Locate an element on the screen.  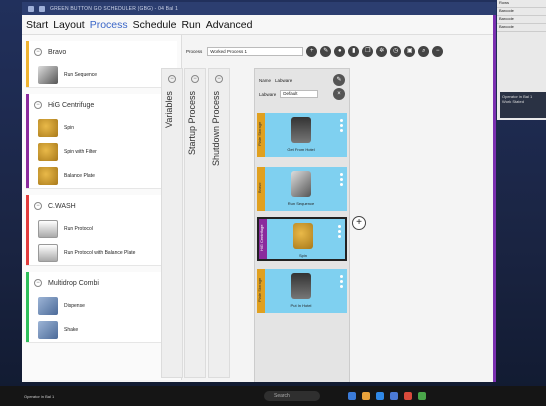
settings-icon: ✲ is located at coordinates (382, 51).